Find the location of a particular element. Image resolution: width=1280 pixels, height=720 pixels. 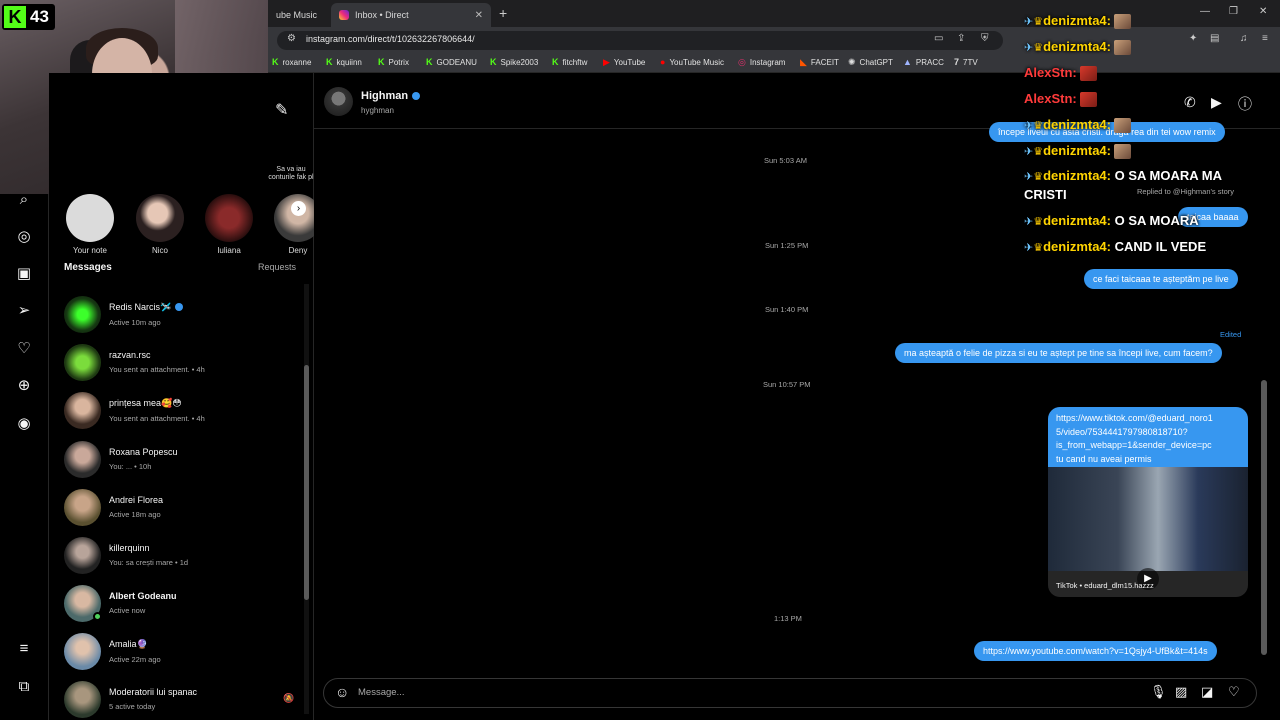

bookmark-pracc: ▲ PRACC is located at coordinates (923, 62).